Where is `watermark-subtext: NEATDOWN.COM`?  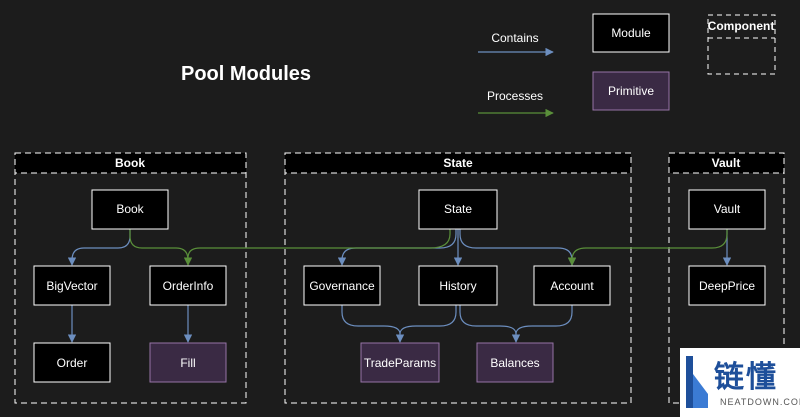
watermark-subtext: NEATDOWN.COM is located at coordinates (760, 402).